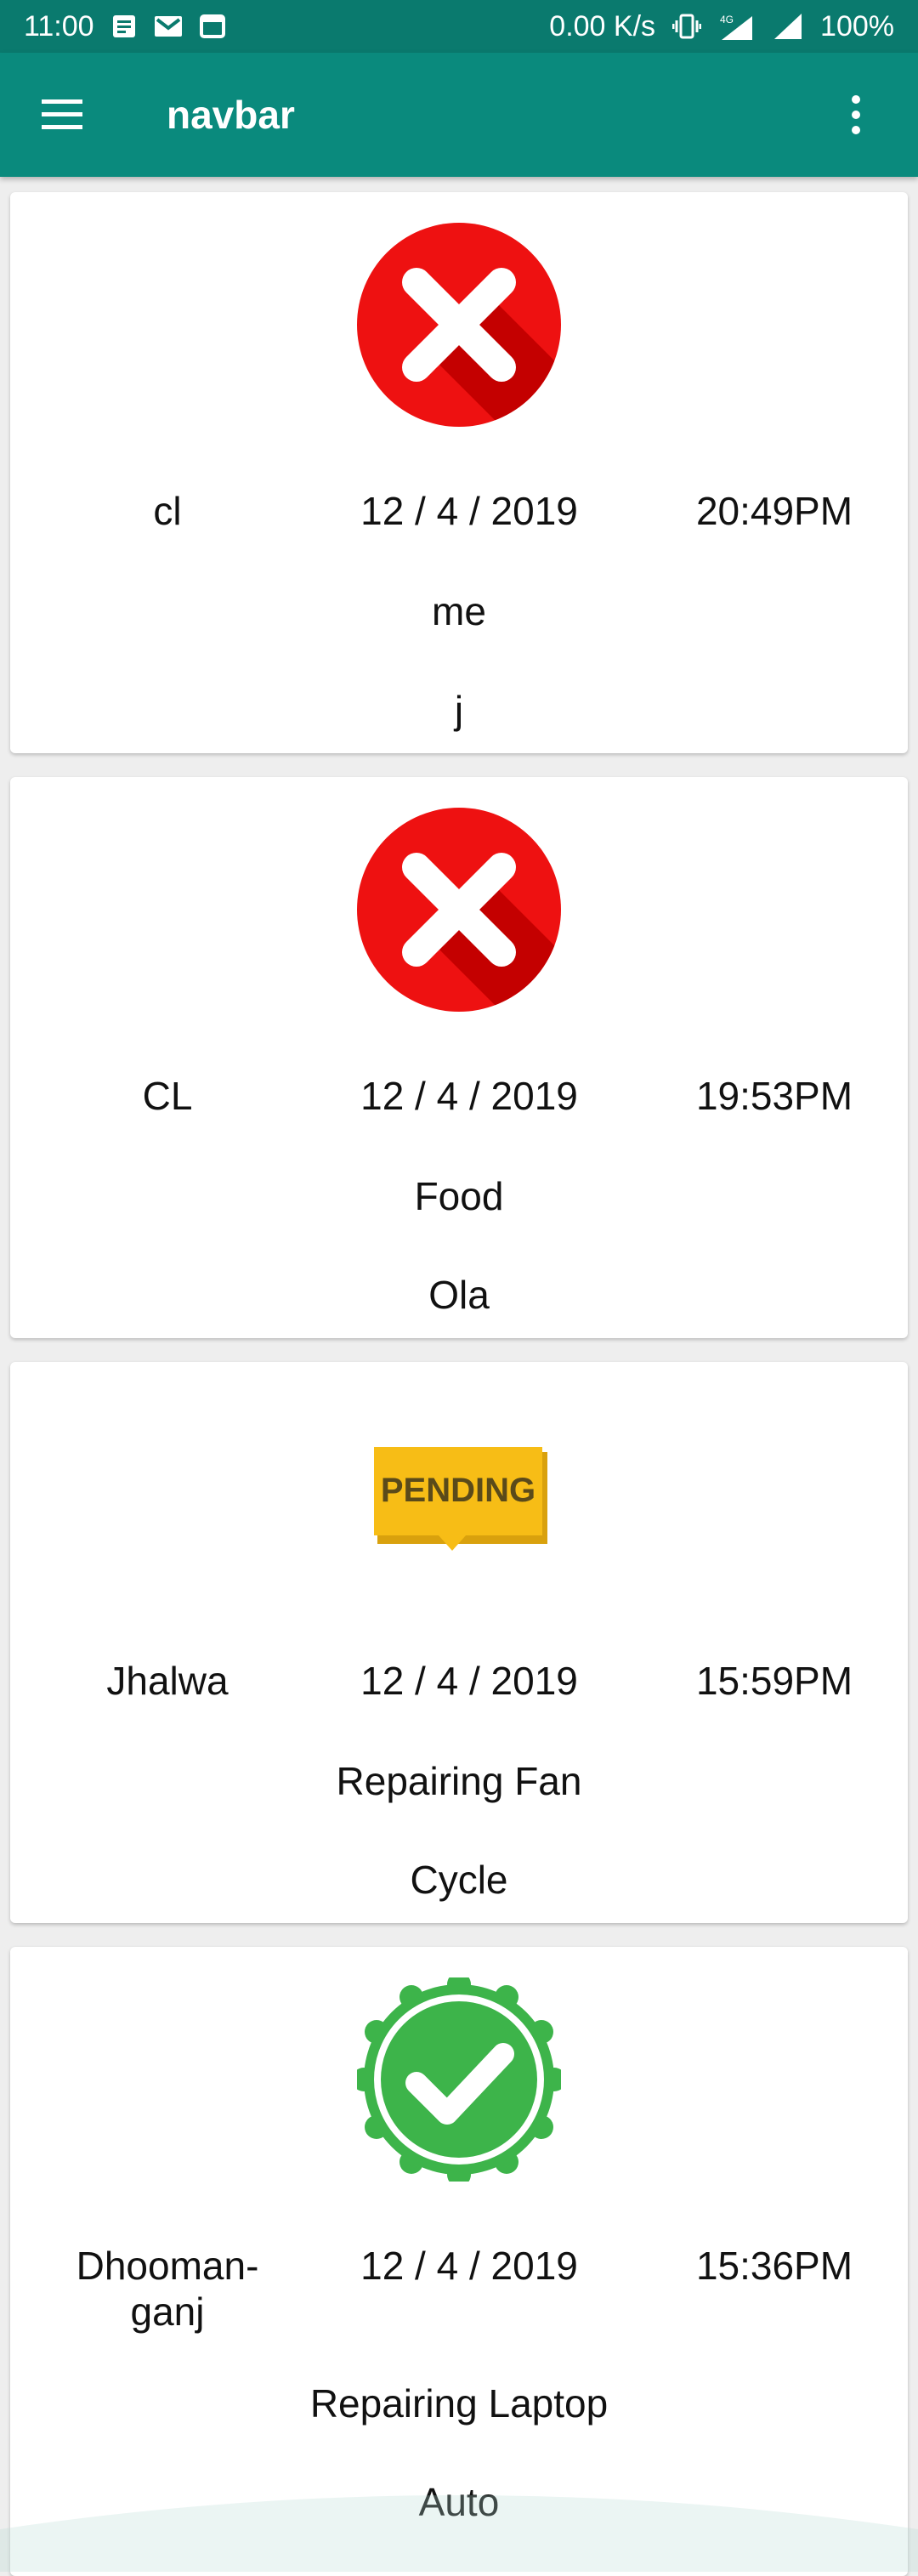  What do you see at coordinates (737, 27) in the screenshot?
I see `signal-4g-icon: 4G` at bounding box center [737, 27].